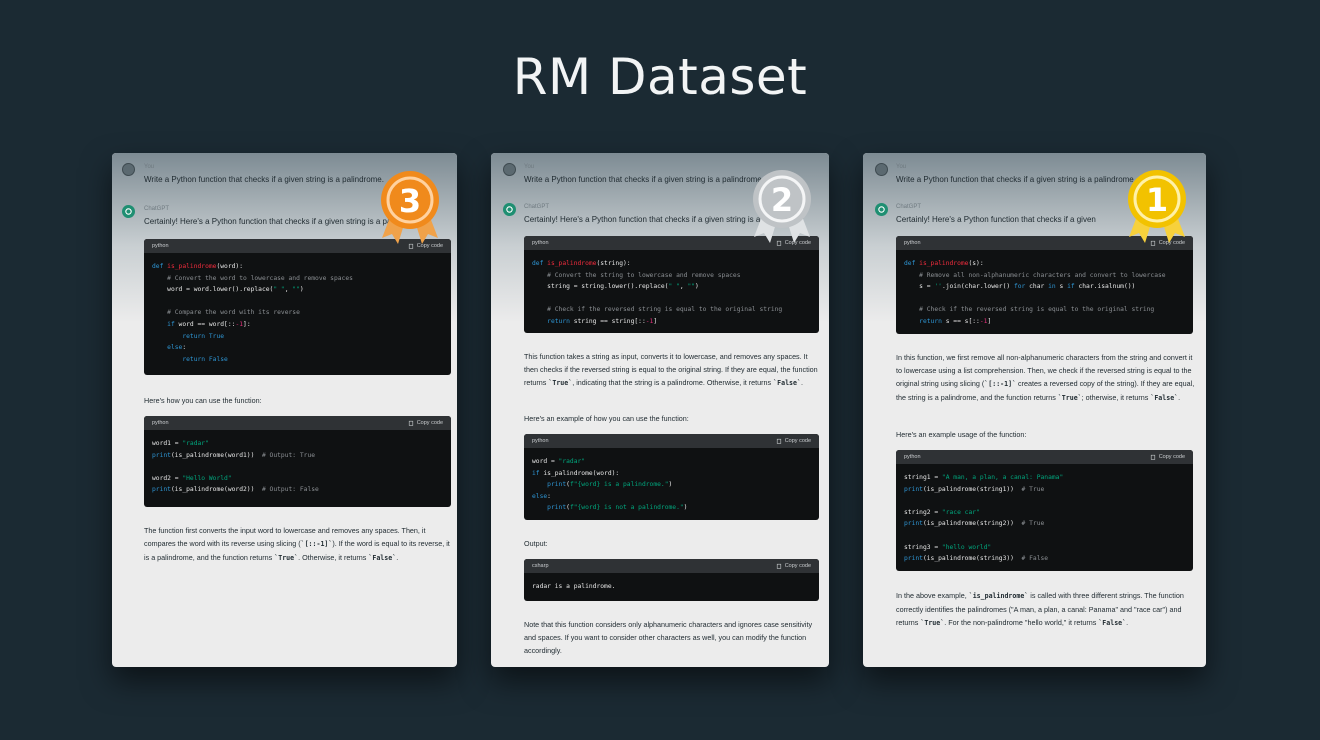 The width and height of the screenshot is (1320, 740). What do you see at coordinates (961, 434) in the screenshot?
I see `usage-heading: Here's an example usage of the function:` at bounding box center [961, 434].